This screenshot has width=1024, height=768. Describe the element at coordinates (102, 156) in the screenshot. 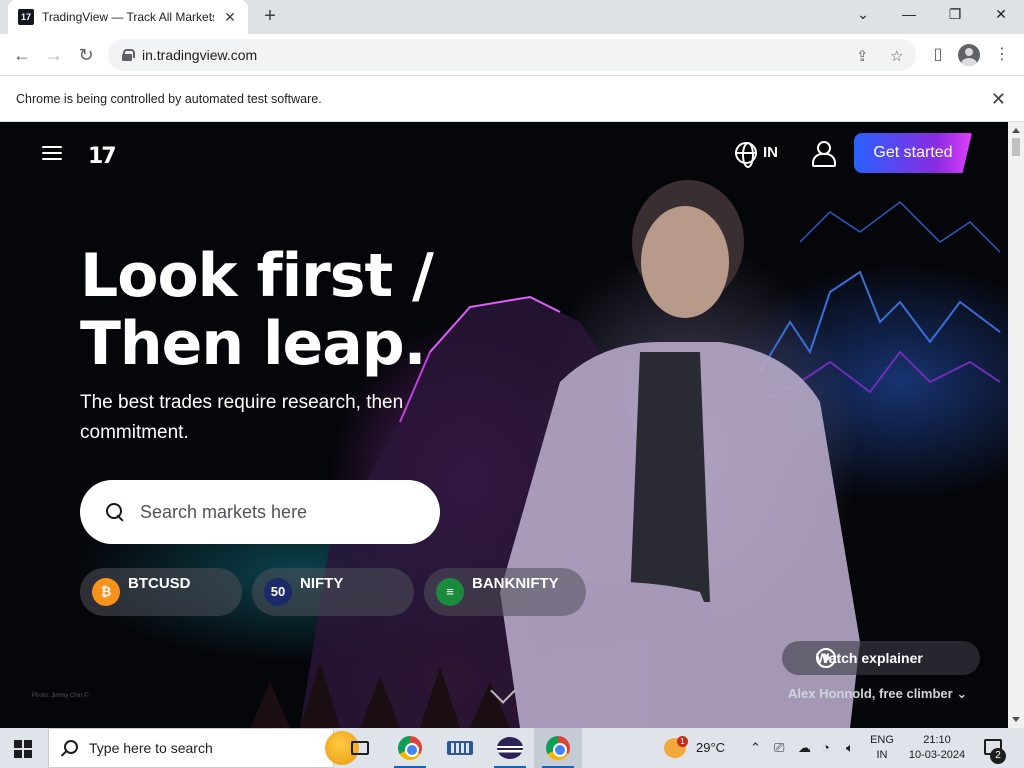

I see `tradingview-logo: 17` at that location.